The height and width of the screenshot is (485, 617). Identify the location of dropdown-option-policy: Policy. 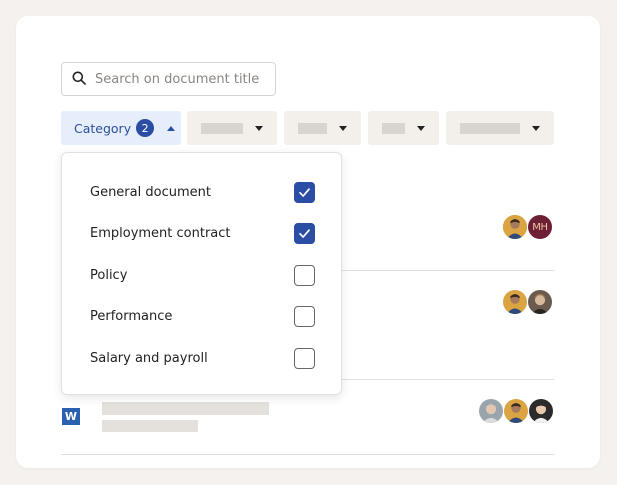
(202, 275).